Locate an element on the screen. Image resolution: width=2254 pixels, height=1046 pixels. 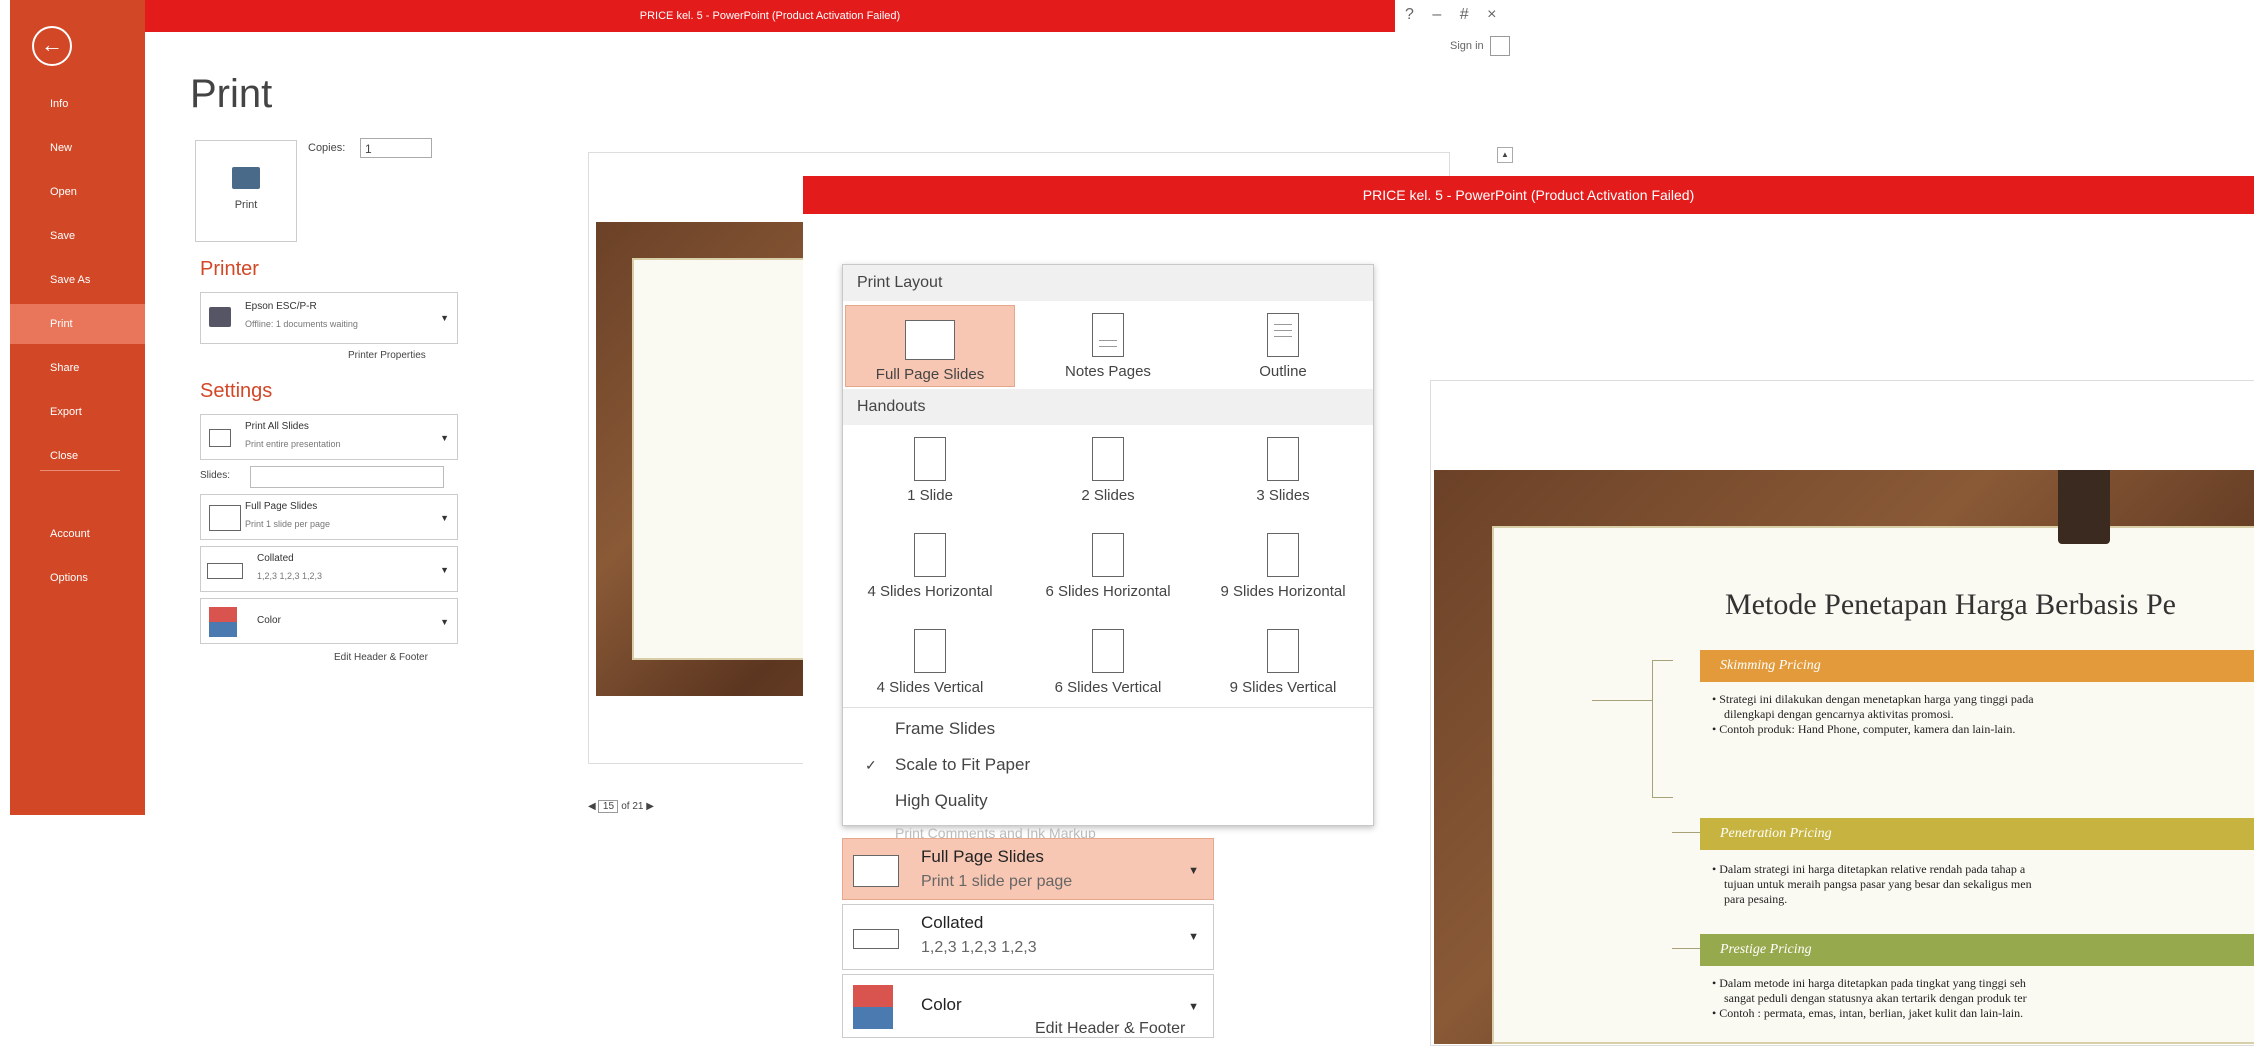
print-range-sub: Print entire presentation is located at coordinates (293, 444).